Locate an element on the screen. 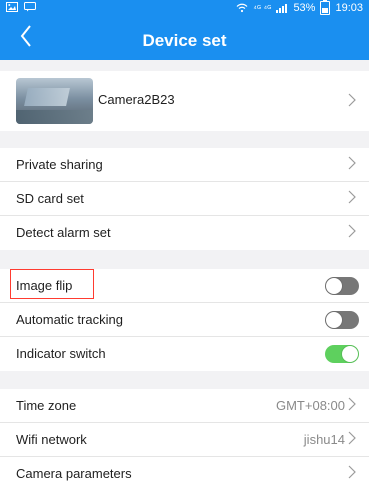  message-icon is located at coordinates (30, 7).